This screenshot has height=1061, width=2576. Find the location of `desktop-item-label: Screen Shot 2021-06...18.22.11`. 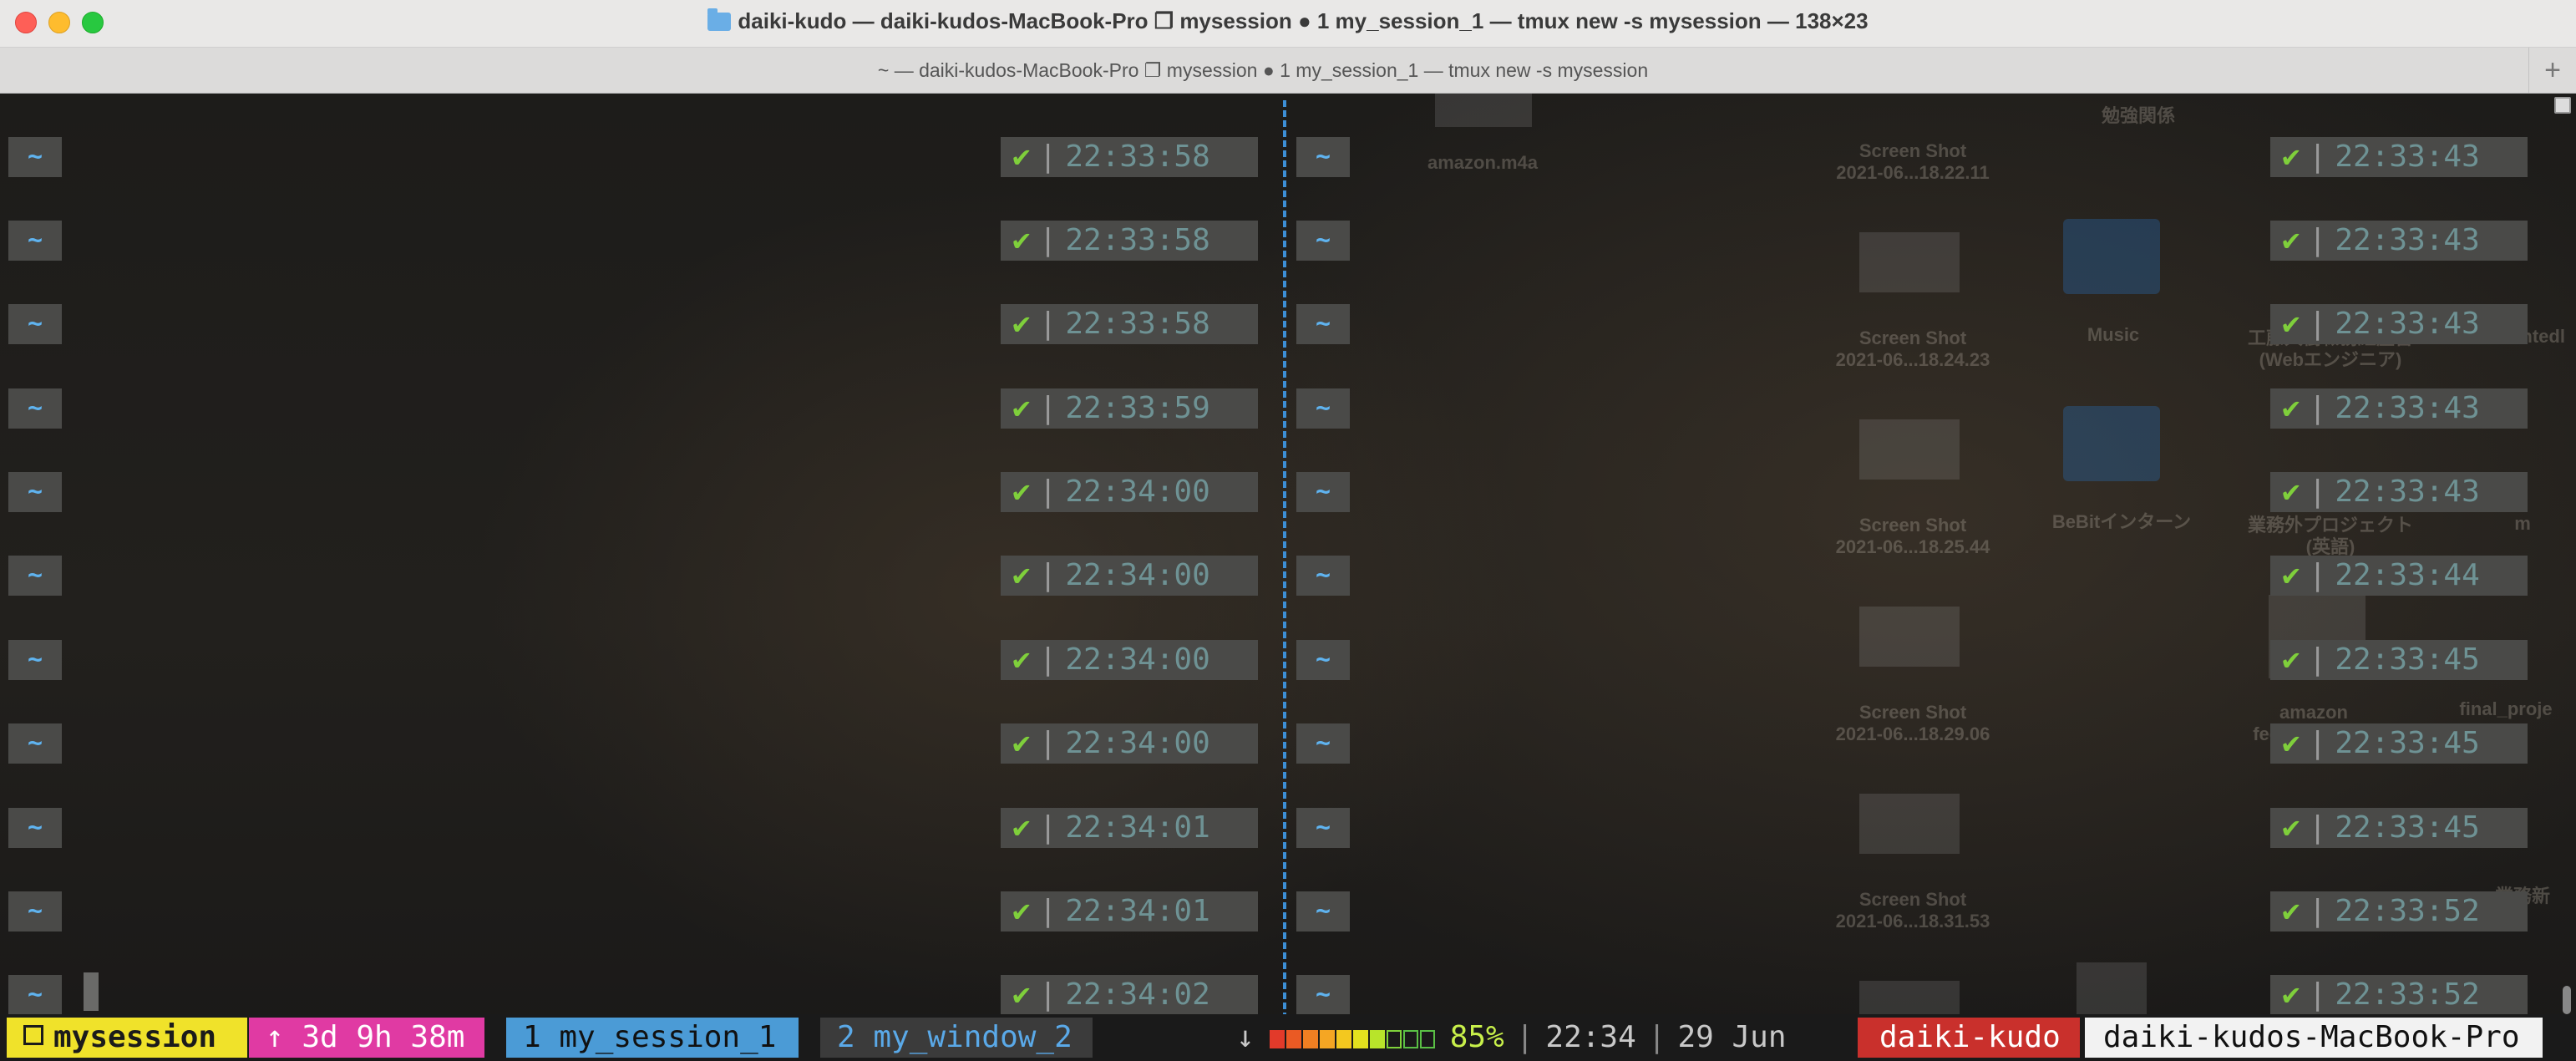

desktop-item-label: Screen Shot 2021-06...18.22.11 is located at coordinates (1913, 161).